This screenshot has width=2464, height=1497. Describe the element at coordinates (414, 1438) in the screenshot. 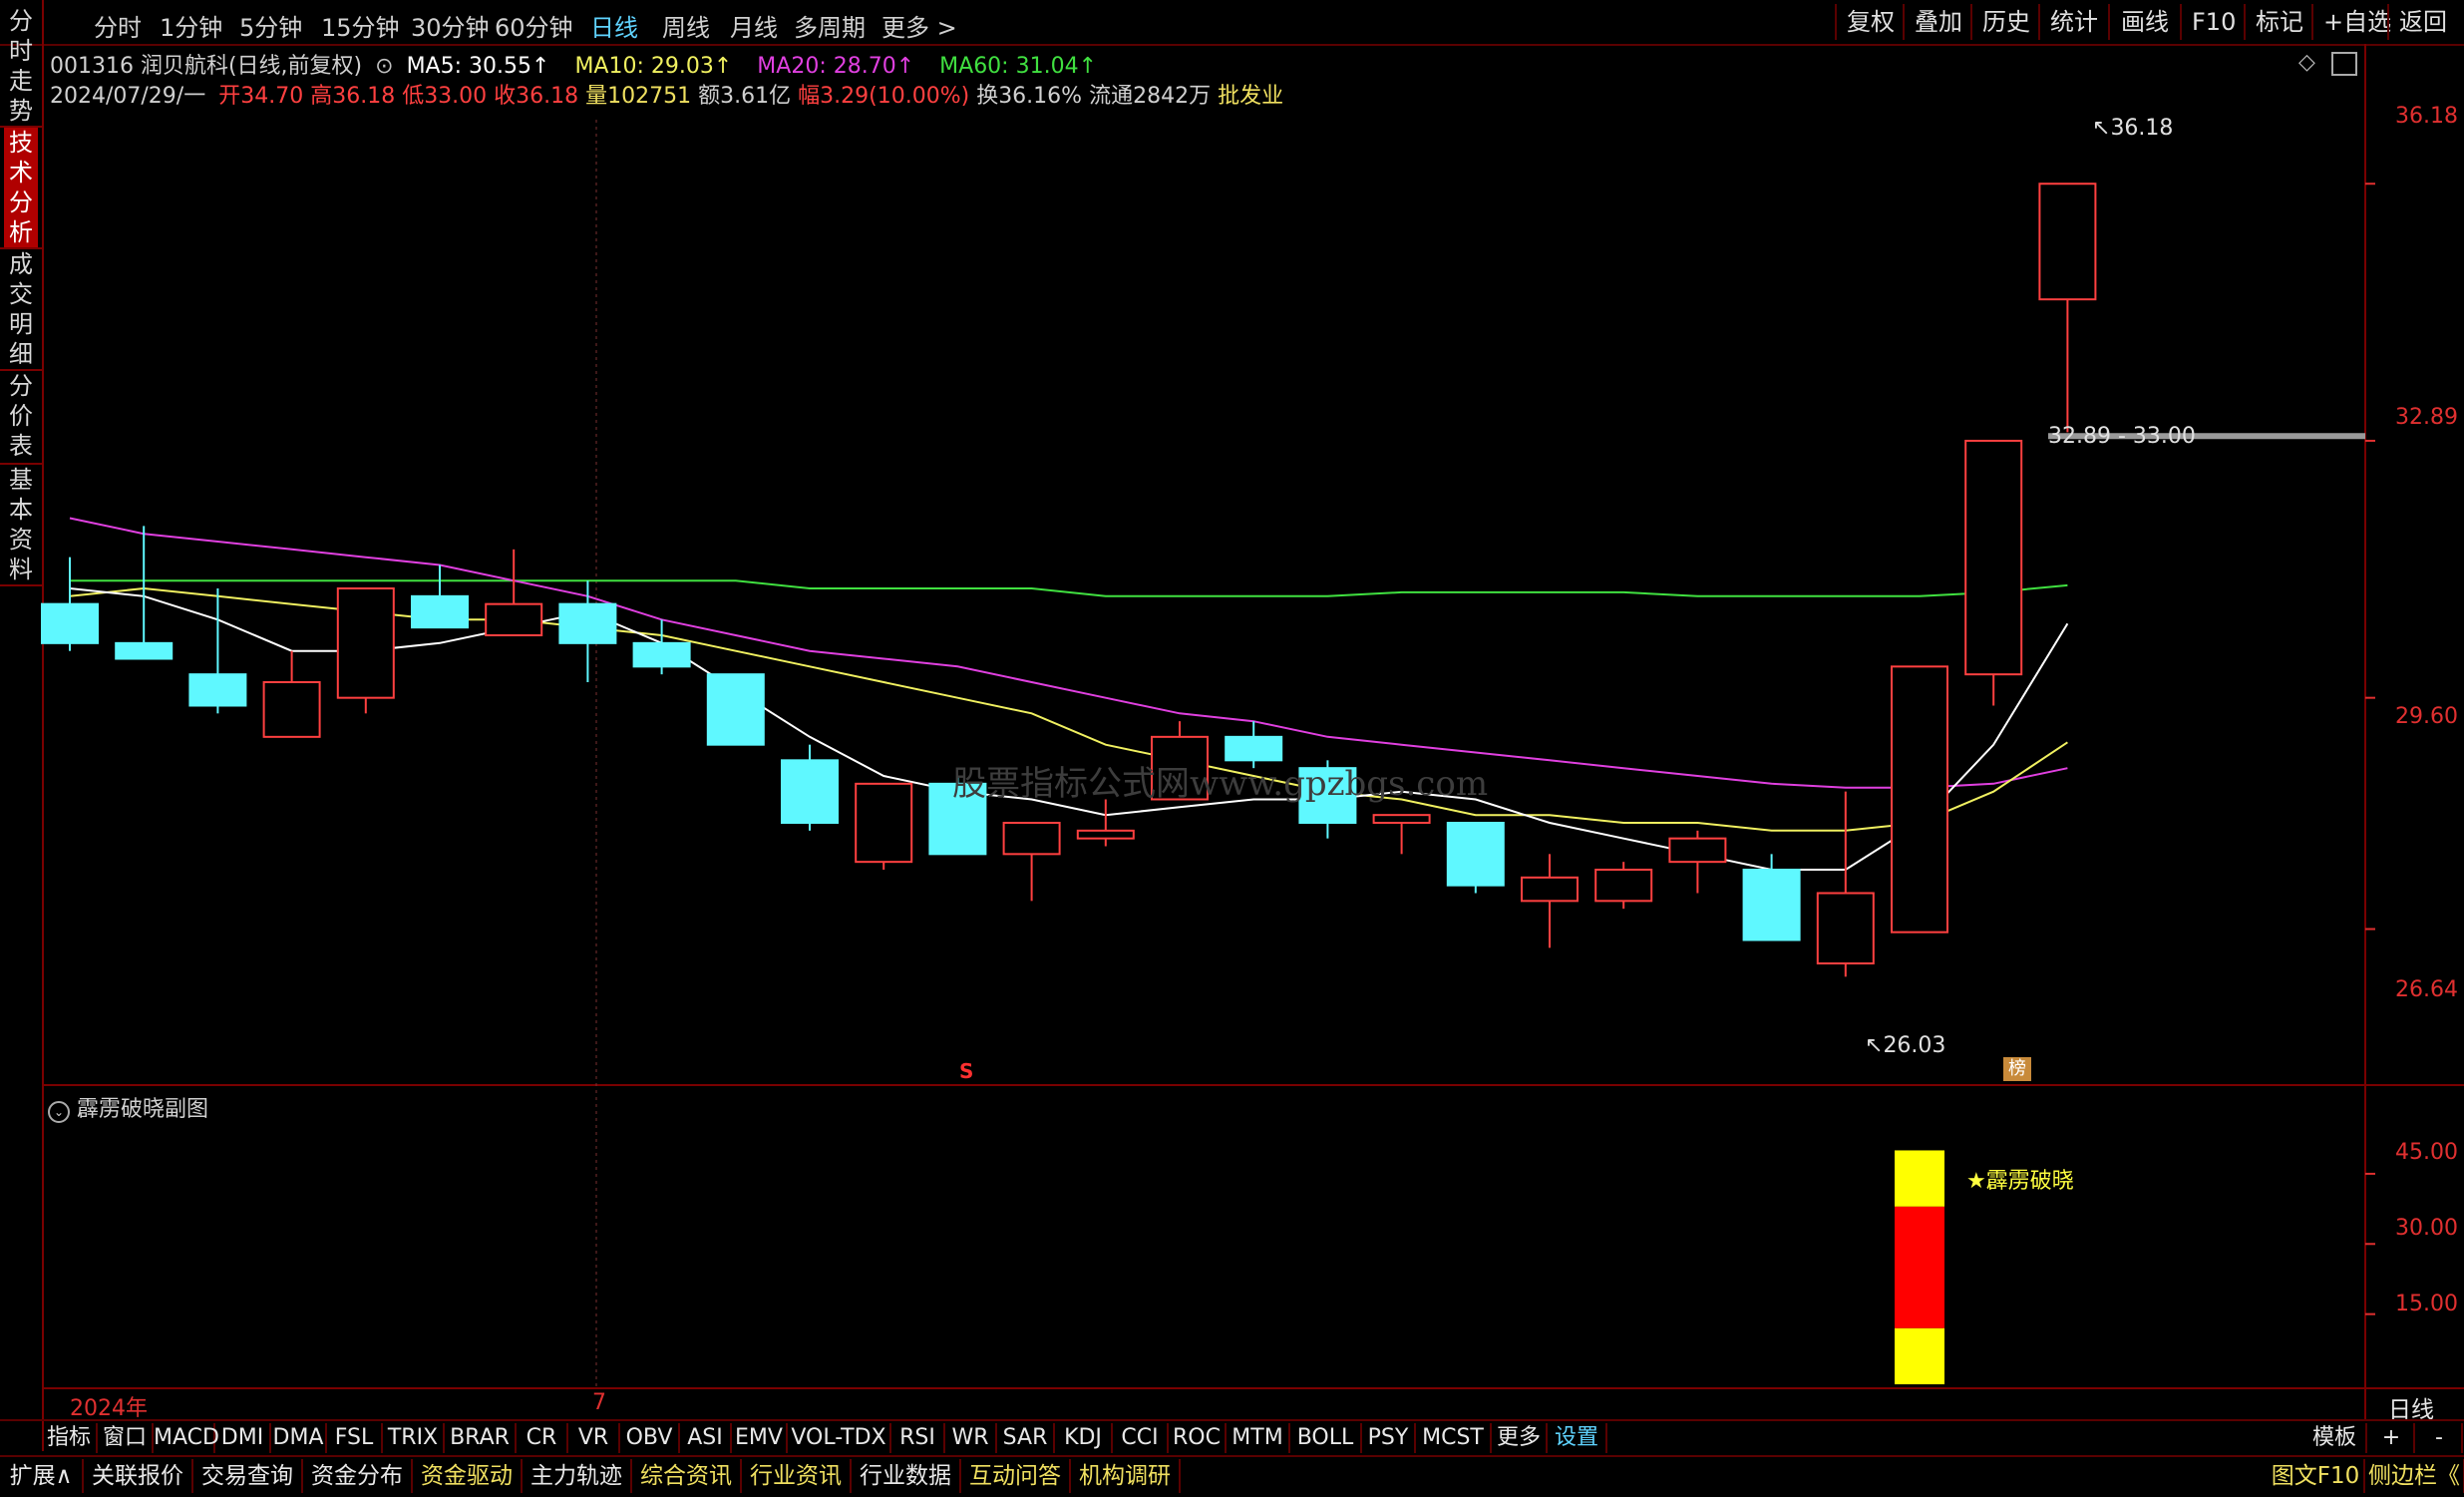

I see `indicator-tab: TRIX` at that location.